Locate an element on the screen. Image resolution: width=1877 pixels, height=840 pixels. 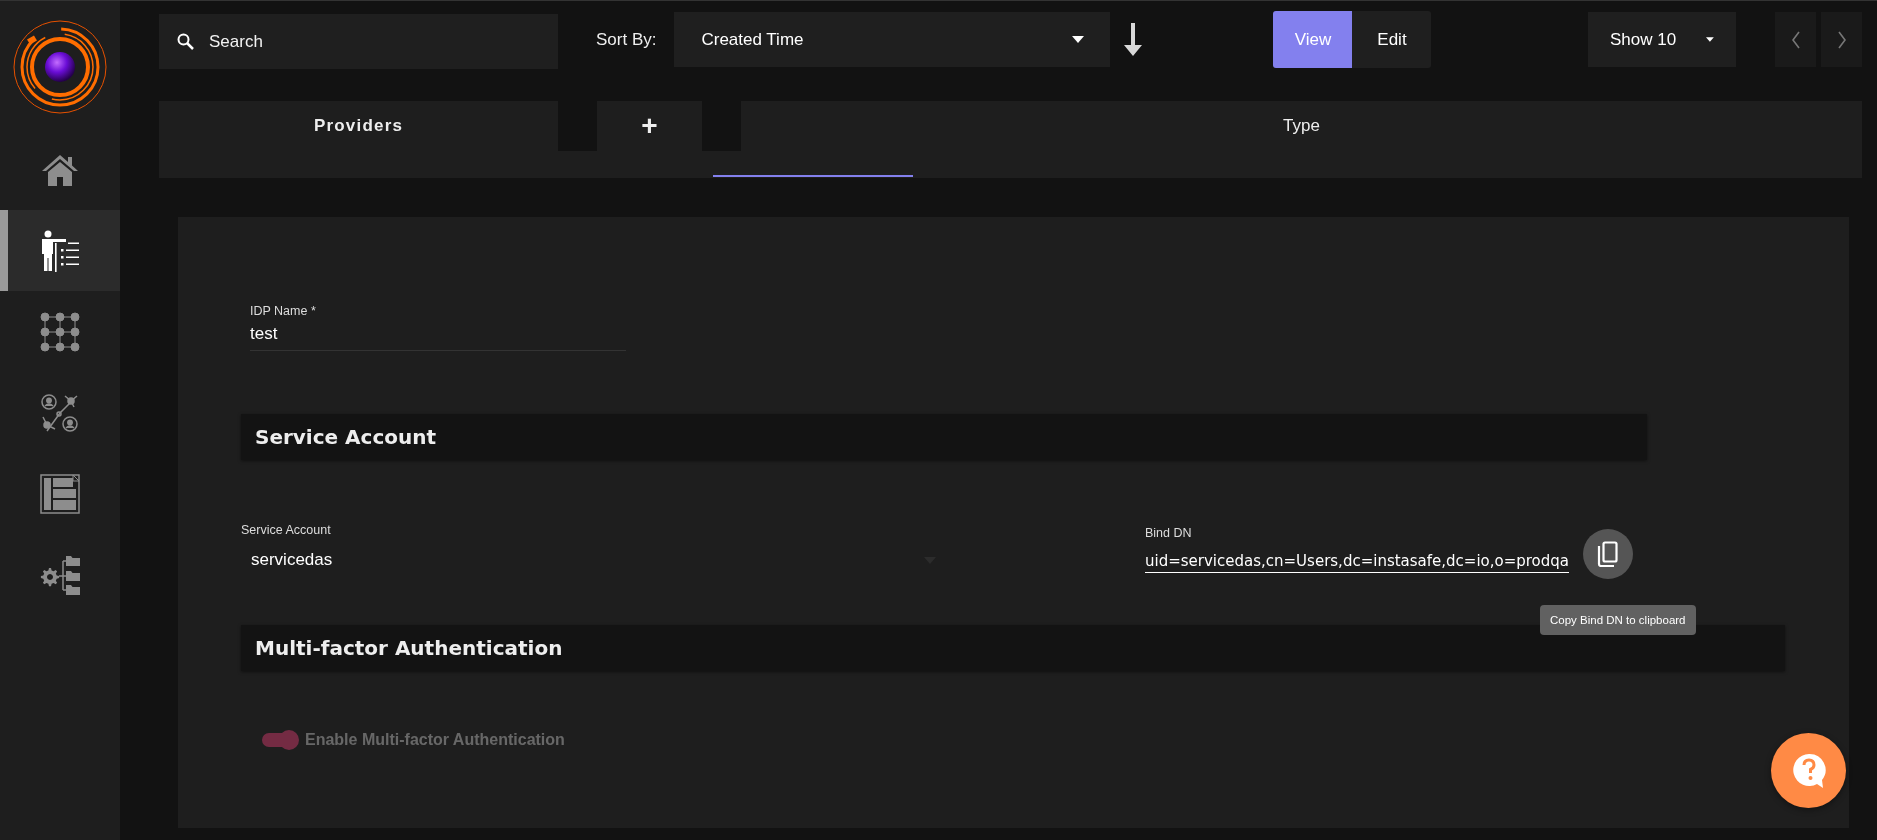
idp-name-field: IDP Name * test is located at coordinates (438, 327).